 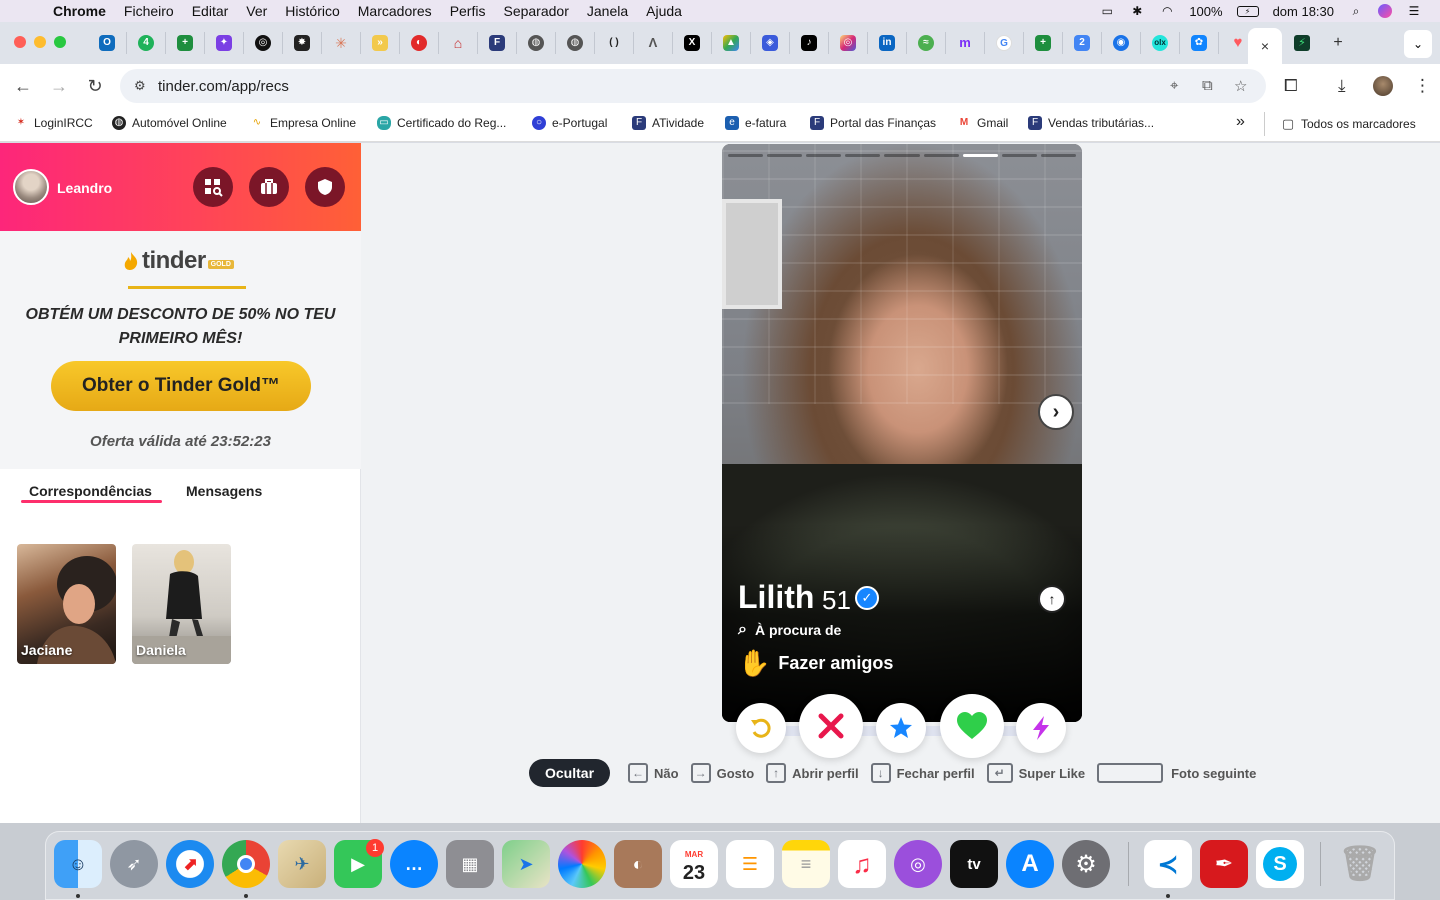 What do you see at coordinates (668, 123) in the screenshot?
I see `bookmark-atividade: F ATividade` at bounding box center [668, 123].